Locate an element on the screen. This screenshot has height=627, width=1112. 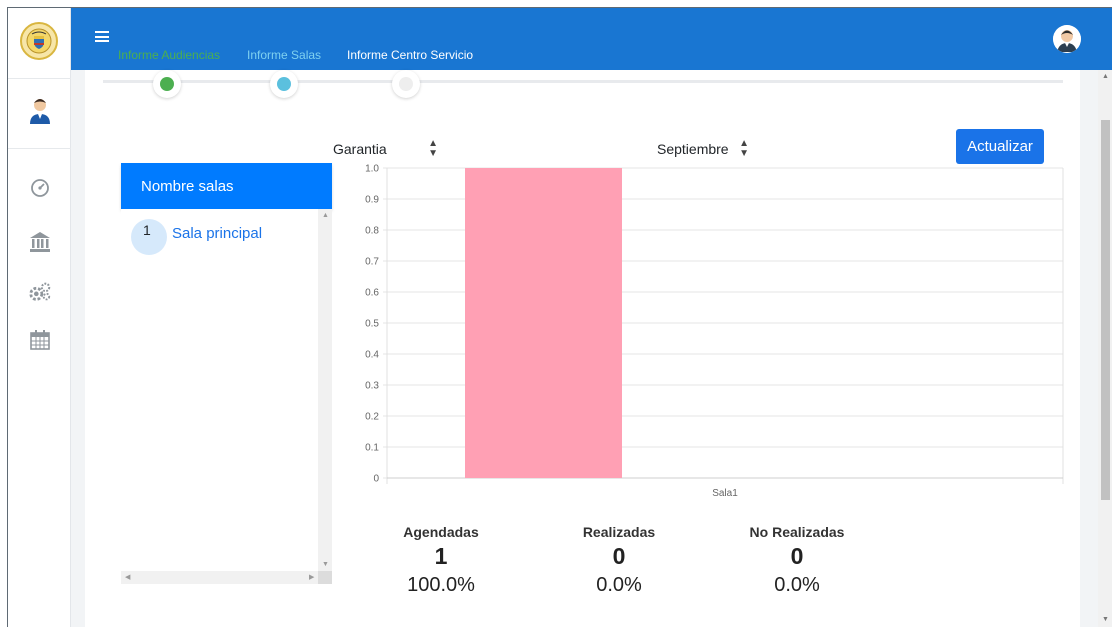
type-select-value: Garantia is located at coordinates (360, 149).